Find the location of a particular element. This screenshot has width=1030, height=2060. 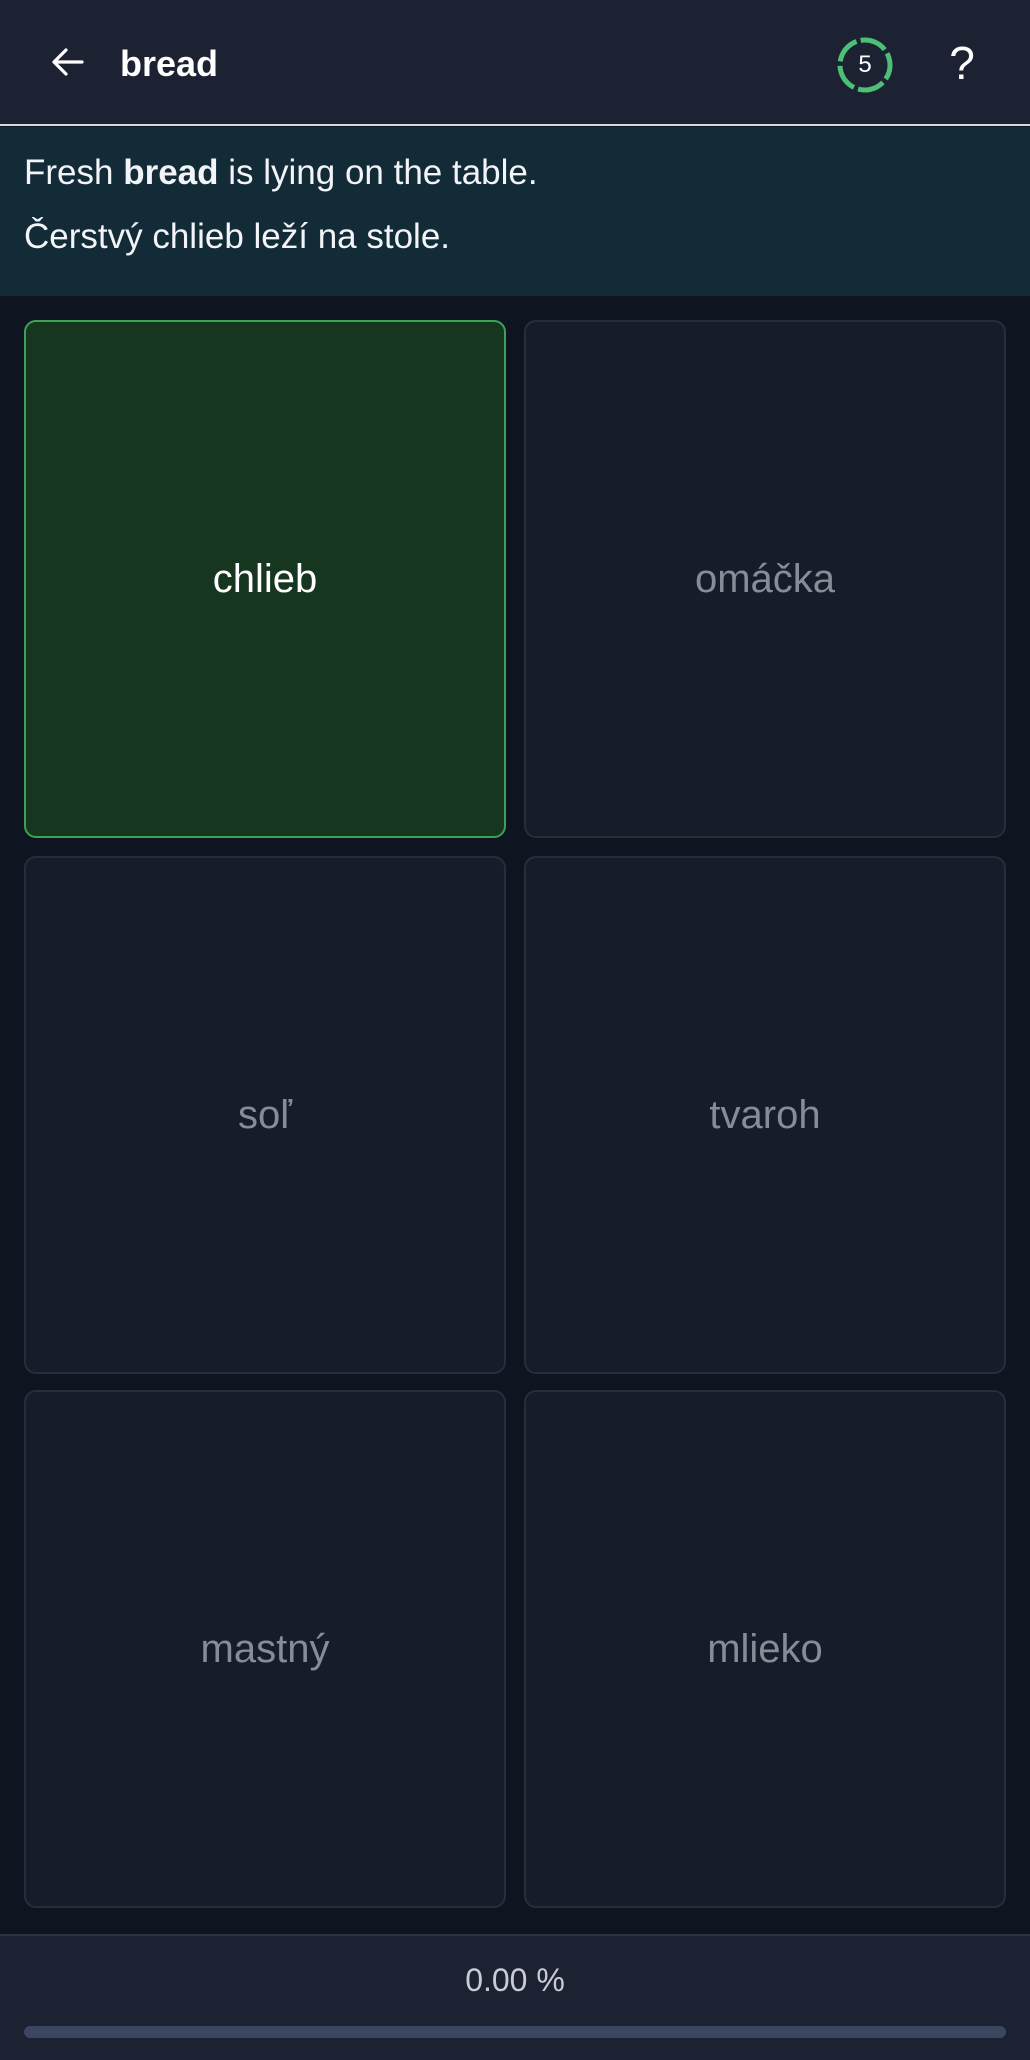

answer-option-label: mlieko is located at coordinates (765, 1648).